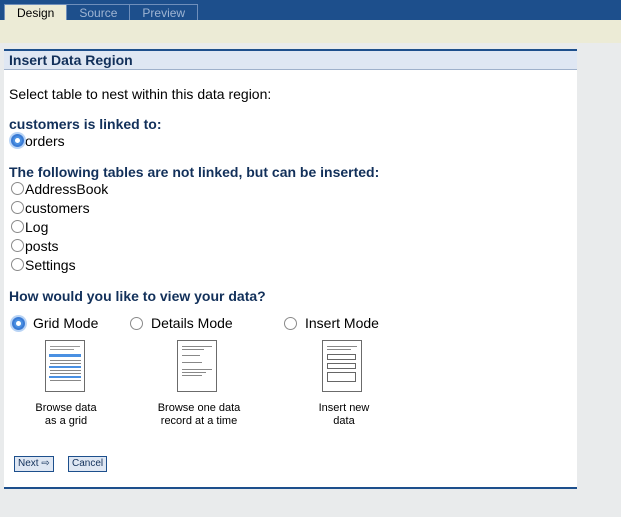 The image size is (621, 517). Describe the element at coordinates (199, 408) in the screenshot. I see `caption-line: Browse one data` at that location.